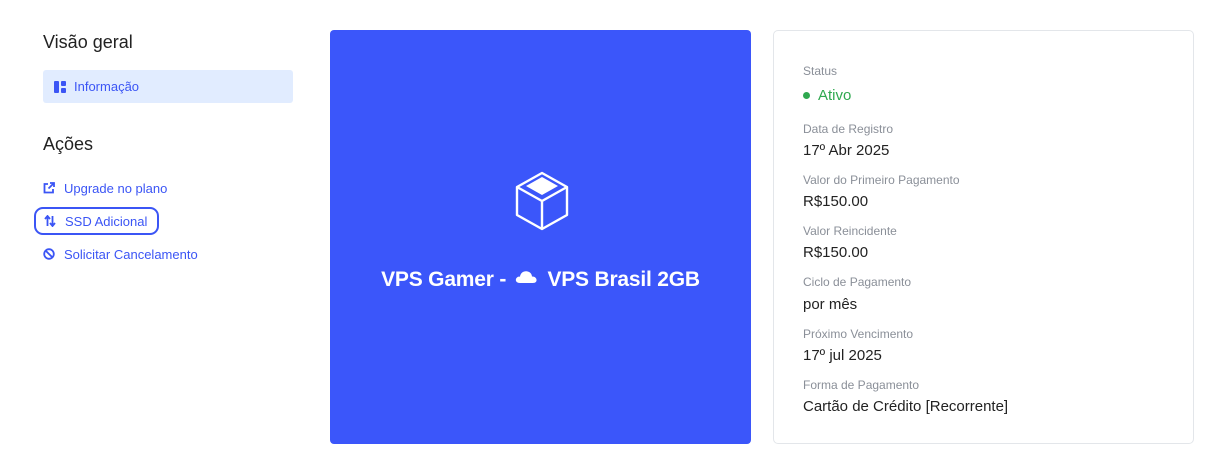 The width and height of the screenshot is (1220, 468). What do you see at coordinates (820, 71) in the screenshot?
I see `status-label: Status` at bounding box center [820, 71].